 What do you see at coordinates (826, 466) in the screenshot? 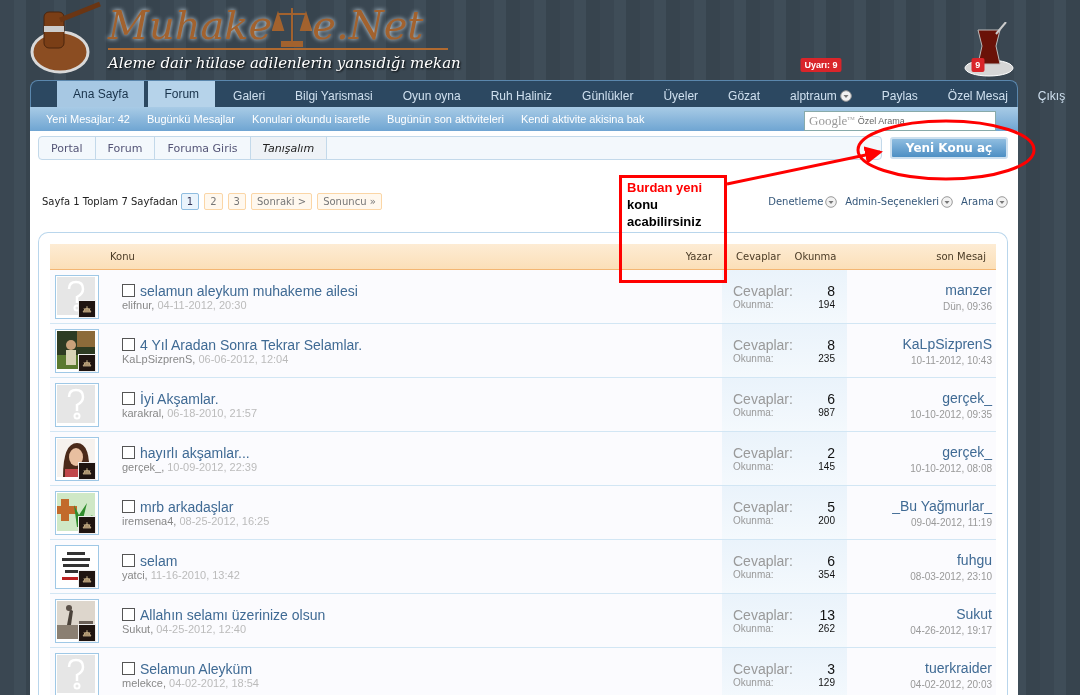
I see `views-count: 145` at bounding box center [826, 466].